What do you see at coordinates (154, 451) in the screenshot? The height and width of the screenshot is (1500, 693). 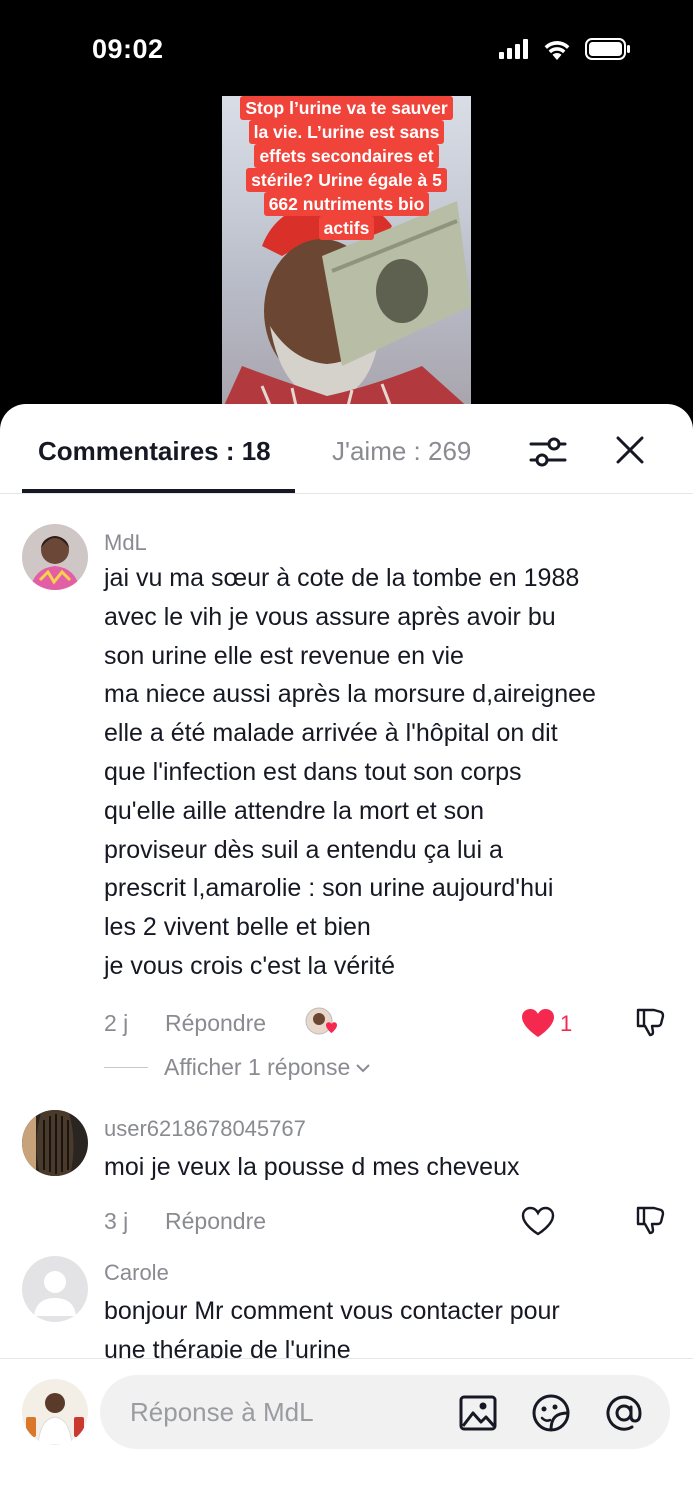 I see `tab-comments: Commentaires : 18` at bounding box center [154, 451].